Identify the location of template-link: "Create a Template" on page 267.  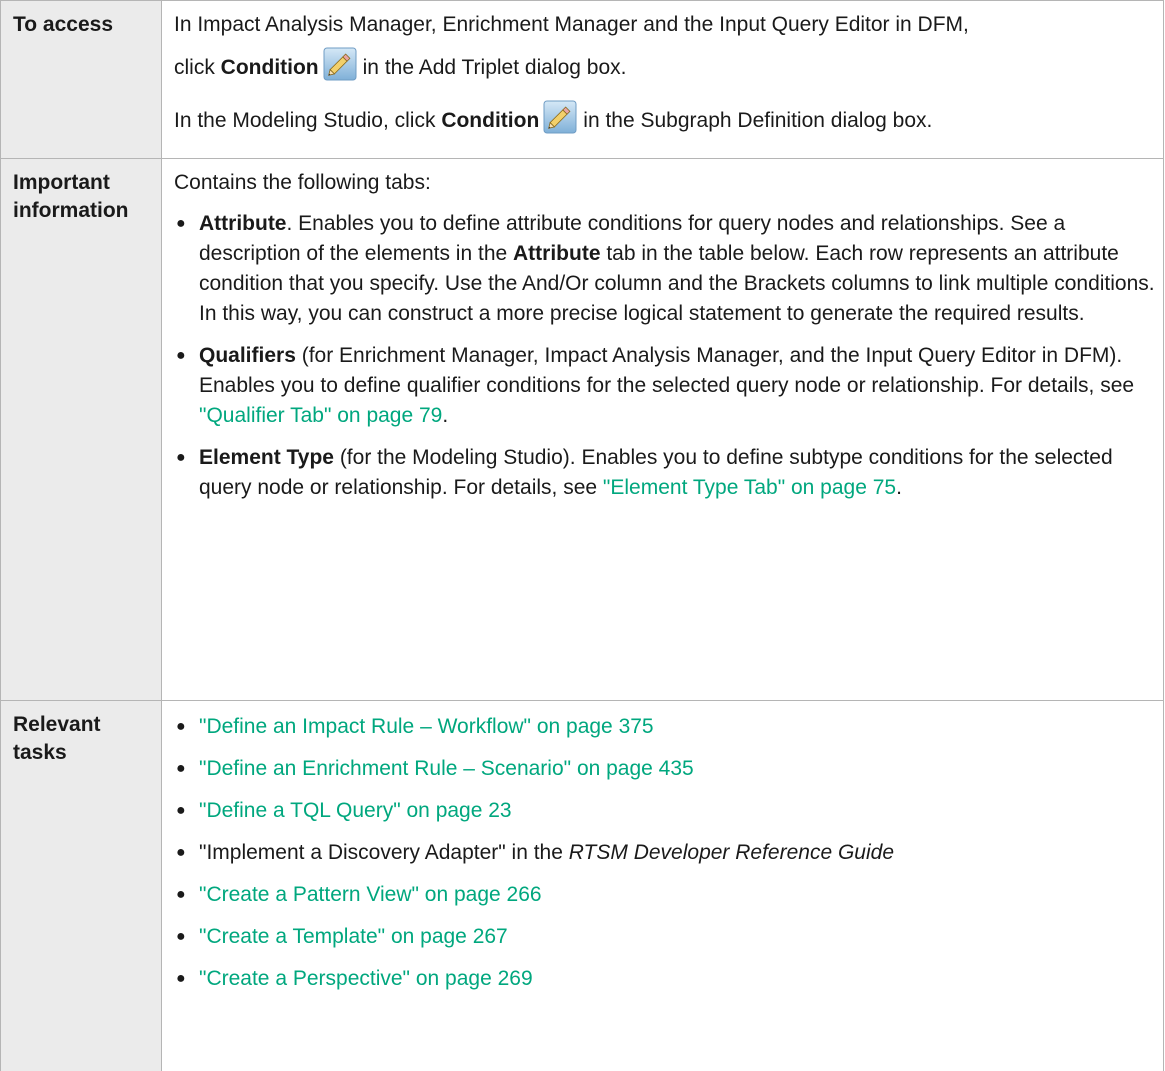
(353, 936).